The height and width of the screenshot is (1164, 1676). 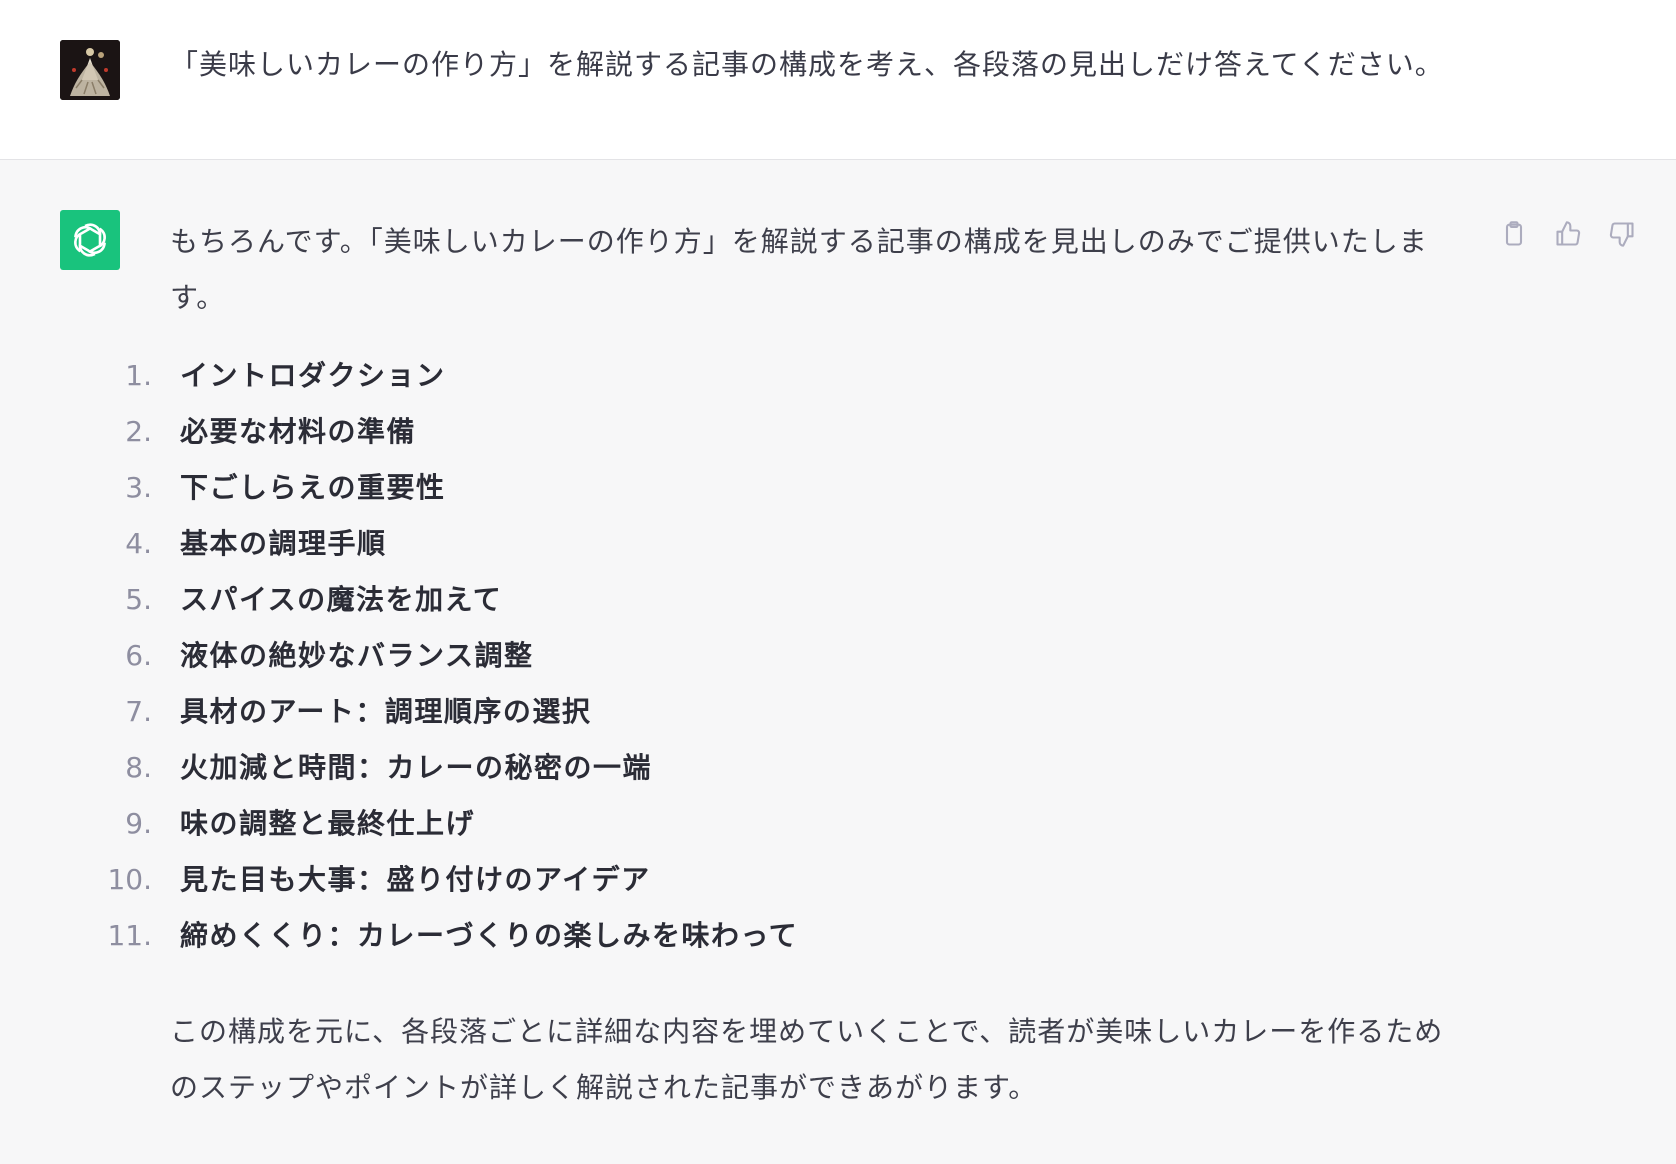 I want to click on openai-logo-icon, so click(x=90, y=240).